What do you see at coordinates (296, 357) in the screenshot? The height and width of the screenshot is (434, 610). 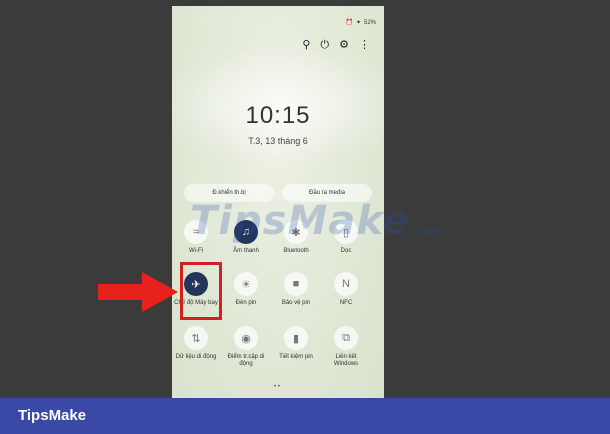 I see `tile-label: Tiết kiệm pin` at bounding box center [296, 357].